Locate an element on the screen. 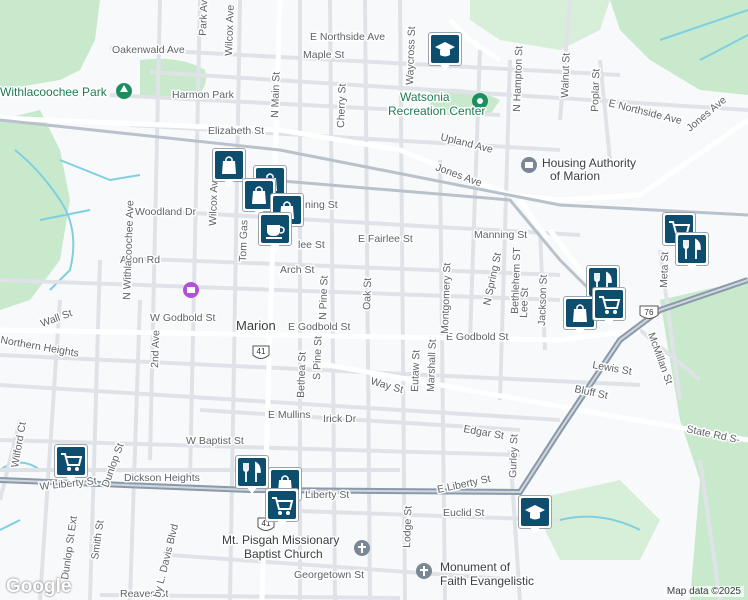  edgar-st-label: Edgar St is located at coordinates (483, 432).